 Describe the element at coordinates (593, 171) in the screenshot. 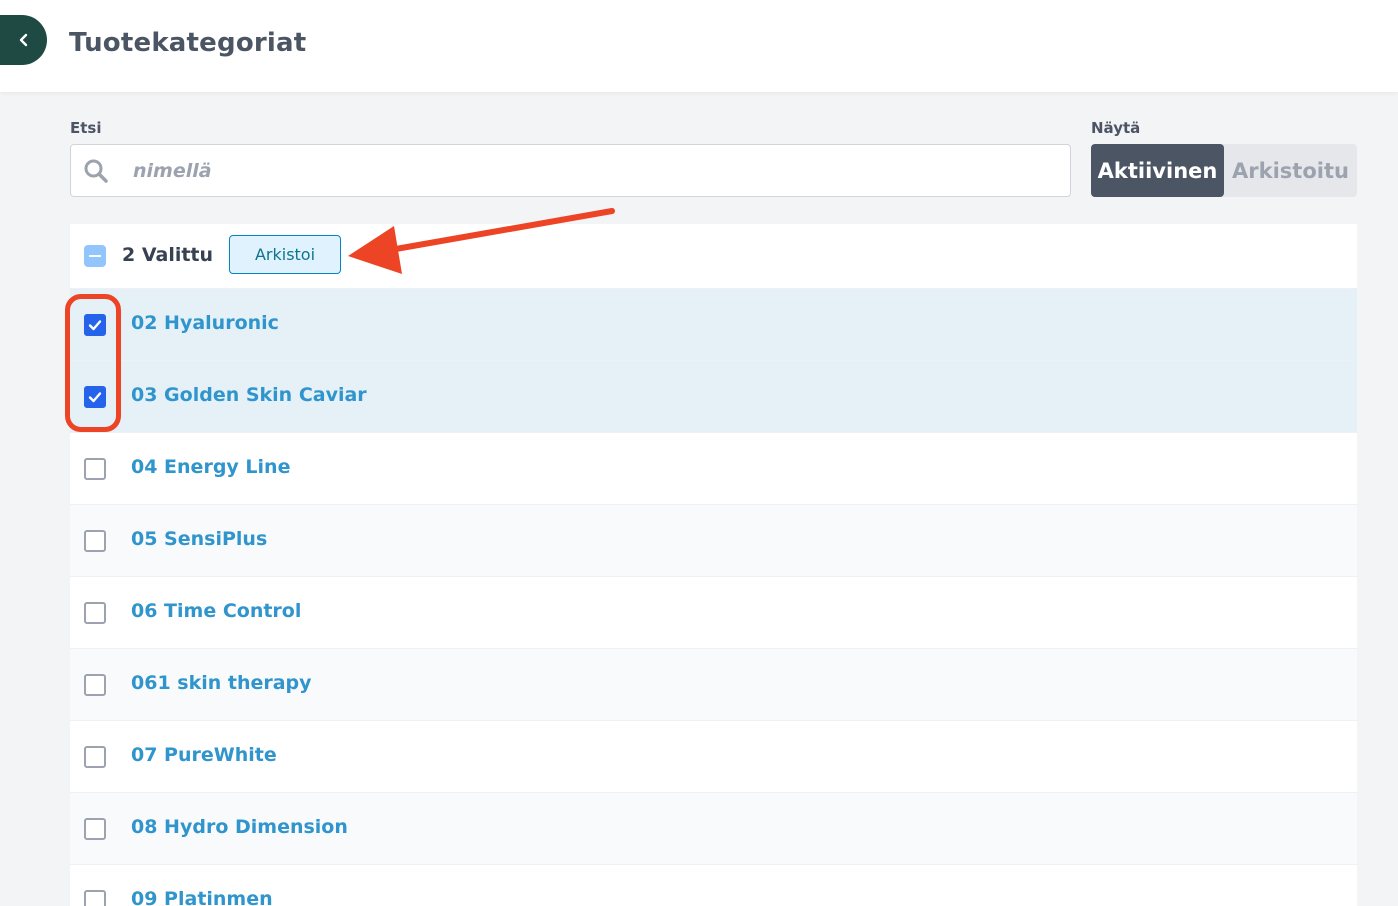

I see `search-input` at that location.